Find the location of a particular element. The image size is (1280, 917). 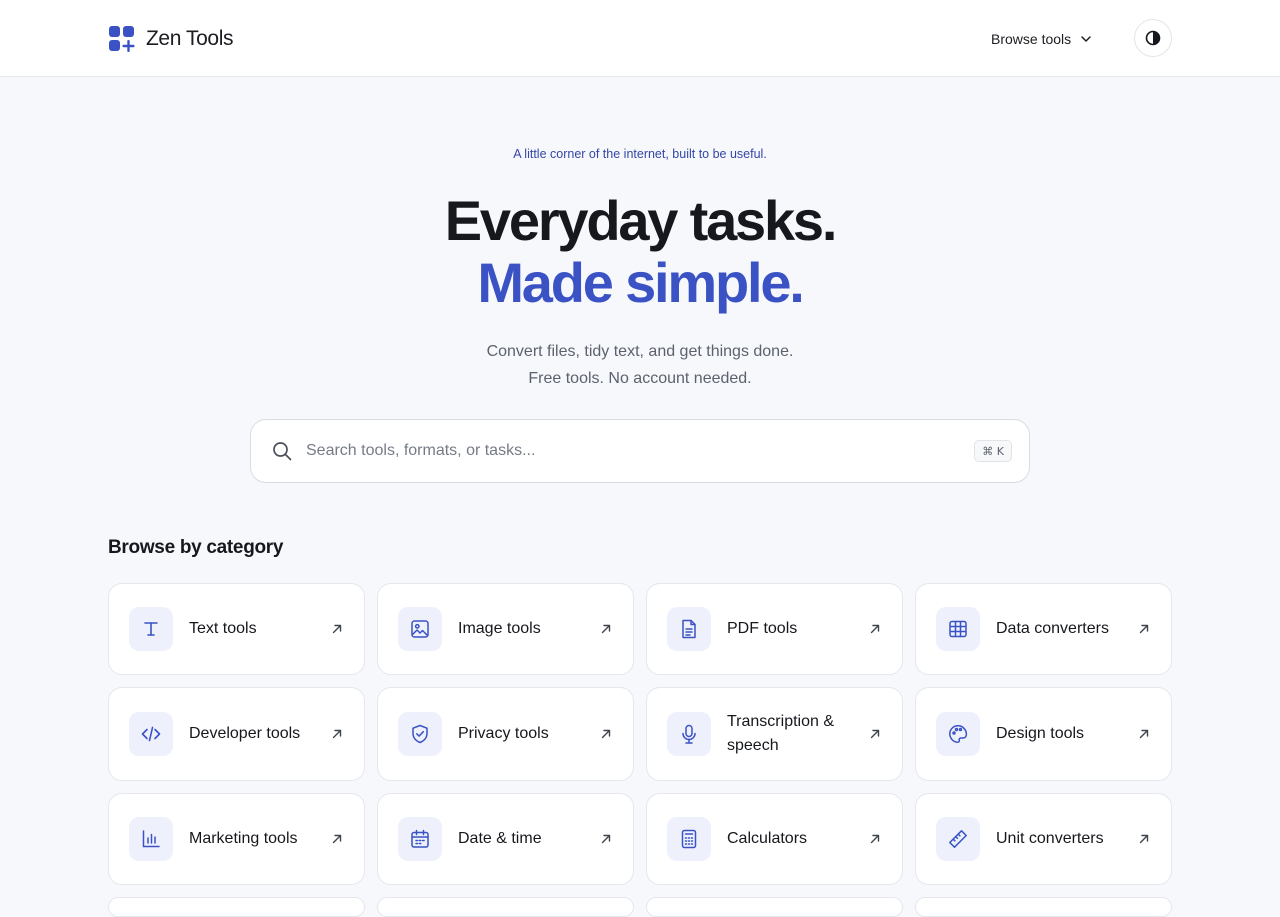

hero-headline: Everyday tasks. Made simple. is located at coordinates (640, 252).